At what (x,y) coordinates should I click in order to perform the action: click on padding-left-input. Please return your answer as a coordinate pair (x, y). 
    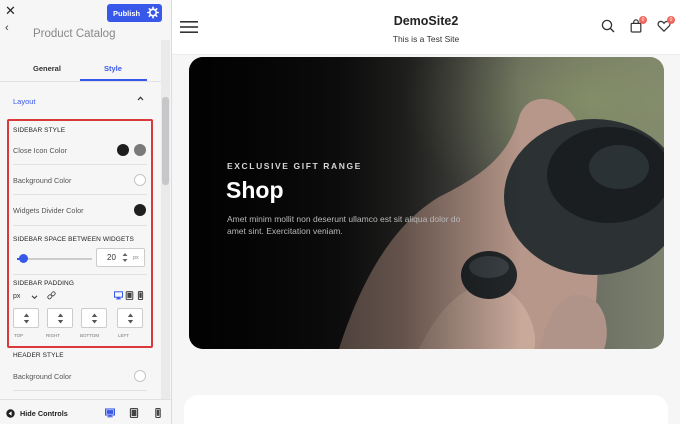
    Looking at the image, I should click on (130, 318).